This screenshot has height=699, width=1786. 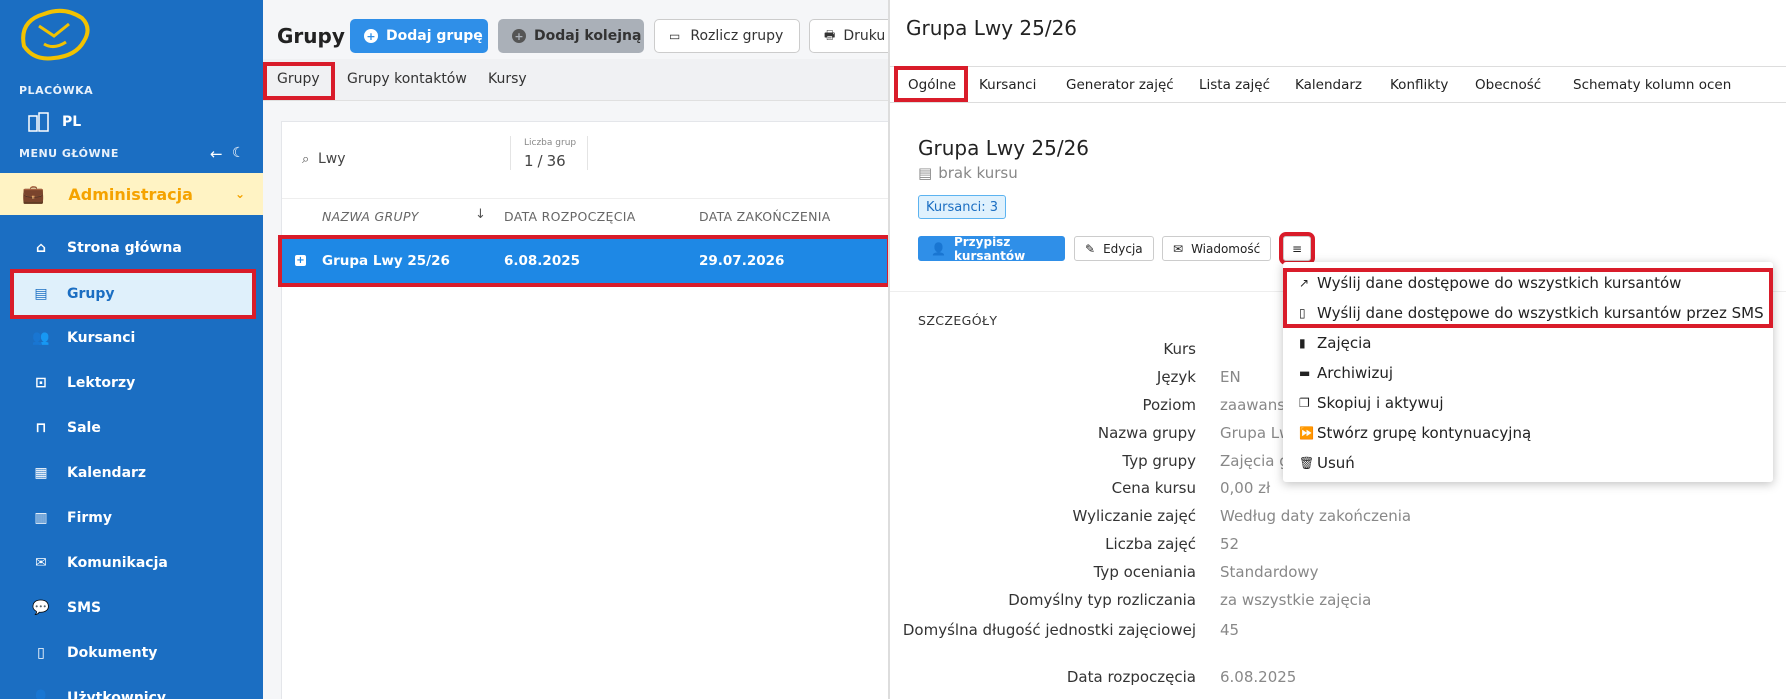 What do you see at coordinates (1302, 313) in the screenshot?
I see `phone-icon: ▯` at bounding box center [1302, 313].